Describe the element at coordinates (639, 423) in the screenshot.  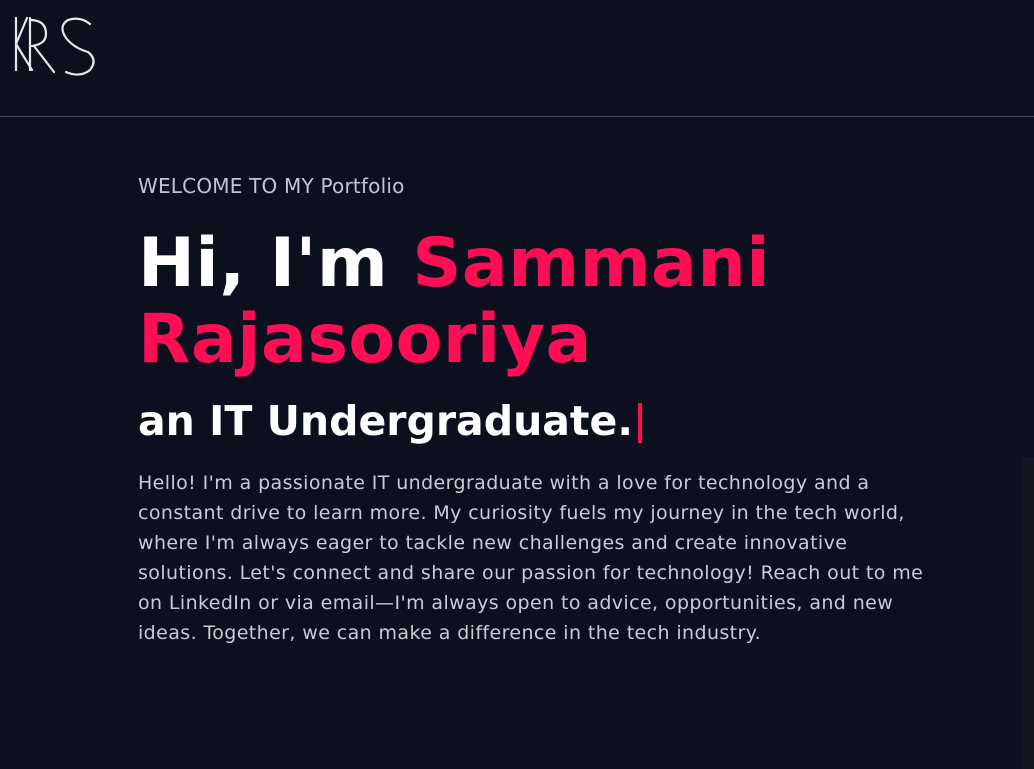
I see `typing-cursor` at that location.